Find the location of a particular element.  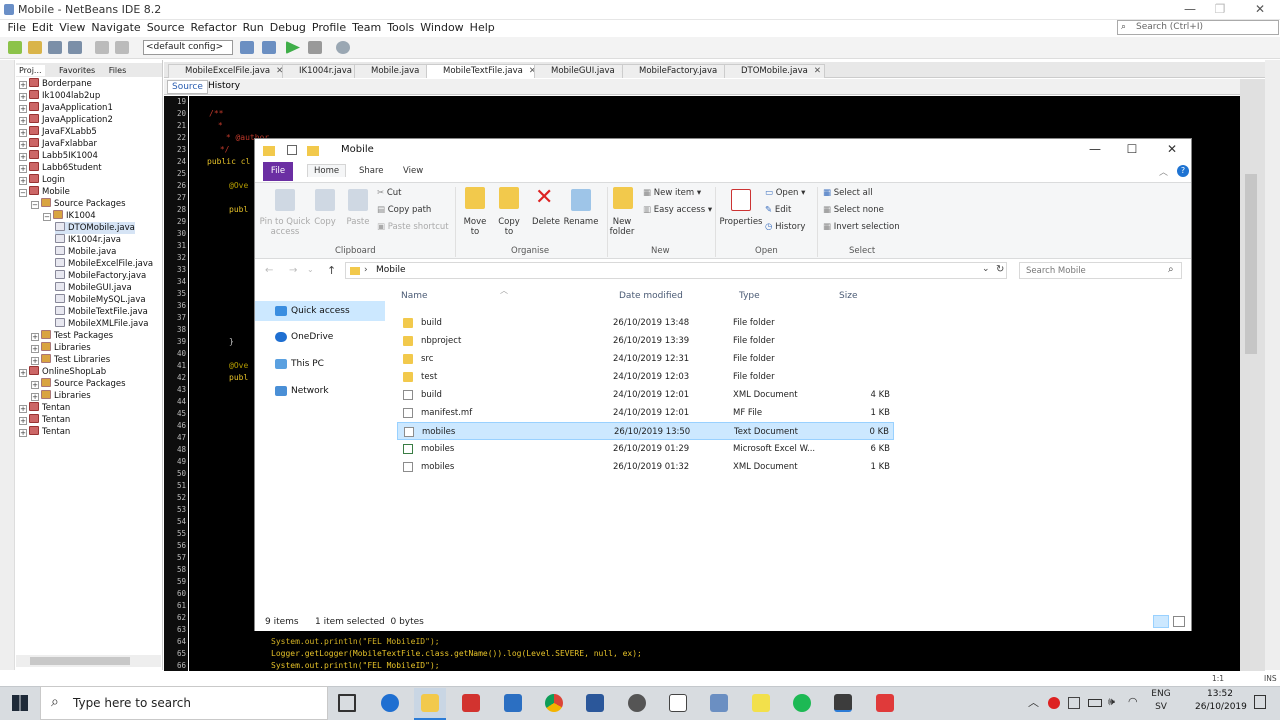

speaker-icon: 🕪 is located at coordinates (1111, 702).